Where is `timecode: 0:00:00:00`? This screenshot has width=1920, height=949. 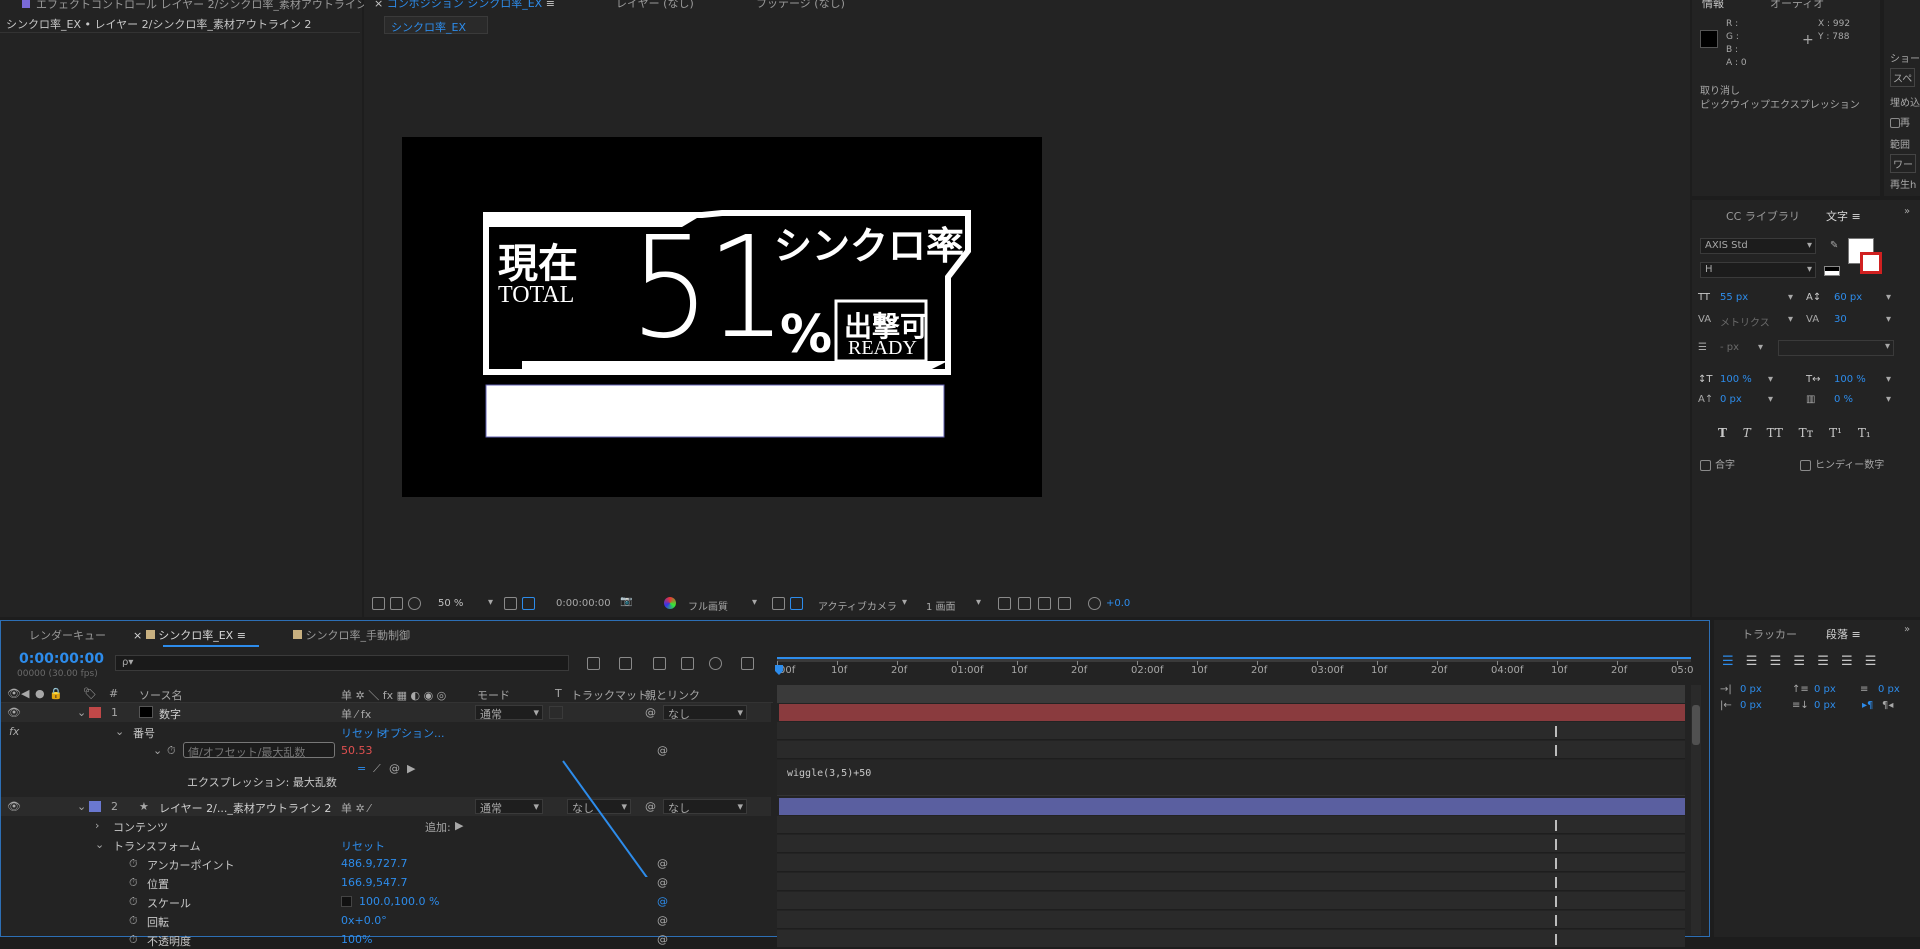 timecode: 0:00:00:00 is located at coordinates (61, 659).